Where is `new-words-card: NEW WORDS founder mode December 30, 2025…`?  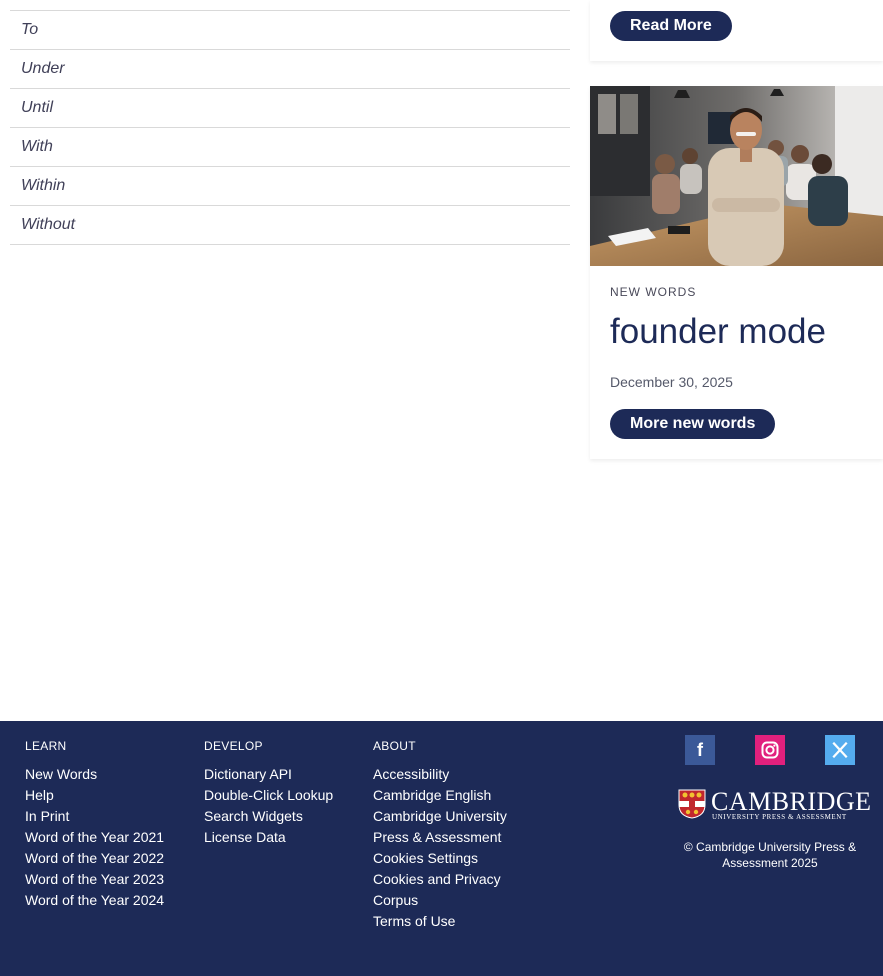 new-words-card: NEW WORDS founder mode December 30, 2025… is located at coordinates (736, 272).